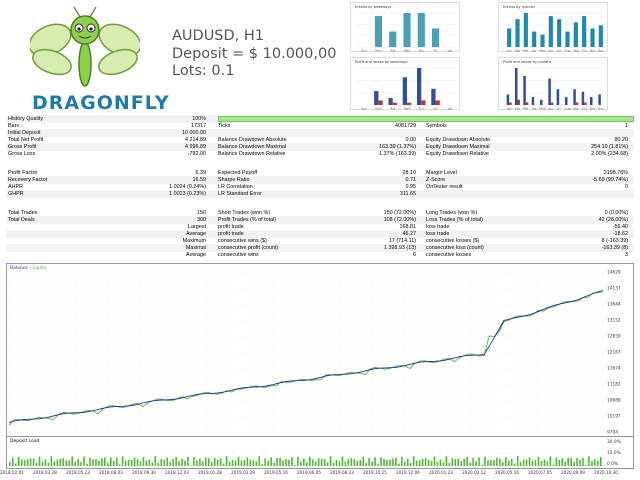  I want to click on mini-tick: Mar, so click(526, 51).